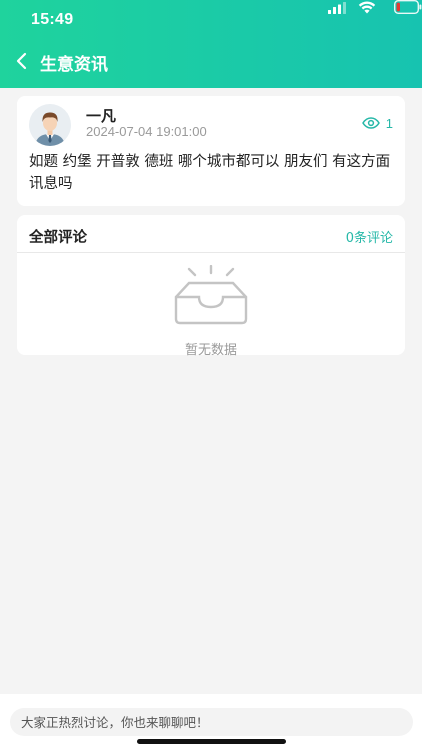  What do you see at coordinates (389, 123) in the screenshot?
I see `view-count-value: 1` at bounding box center [389, 123].